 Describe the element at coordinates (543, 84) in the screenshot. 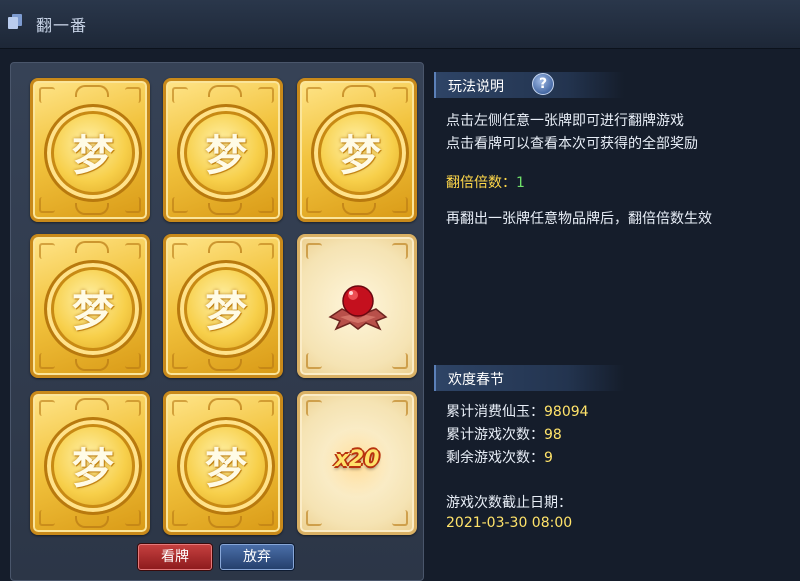

I see `help-icon: ?` at that location.